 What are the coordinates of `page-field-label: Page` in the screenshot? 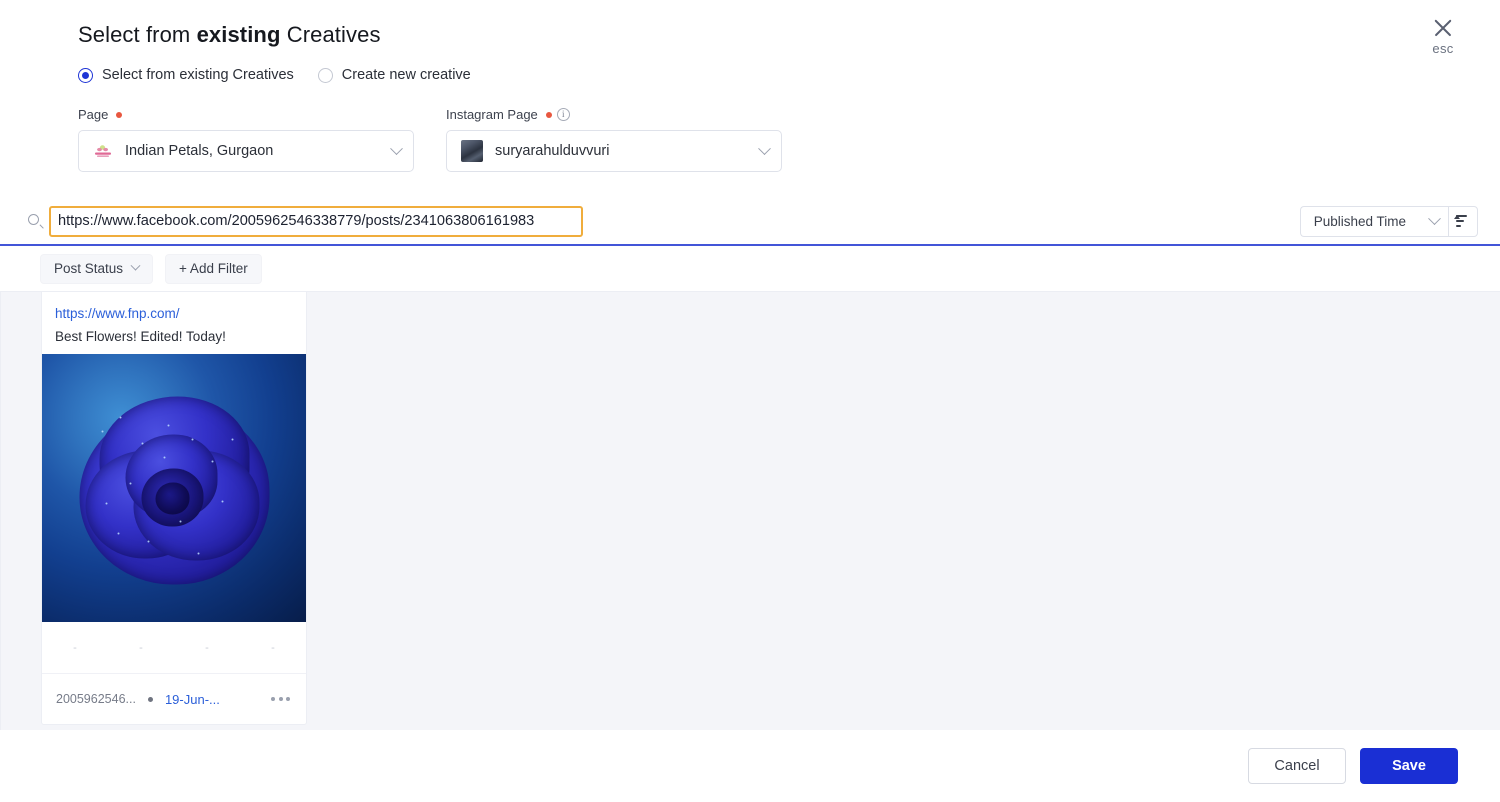 It's located at (246, 114).